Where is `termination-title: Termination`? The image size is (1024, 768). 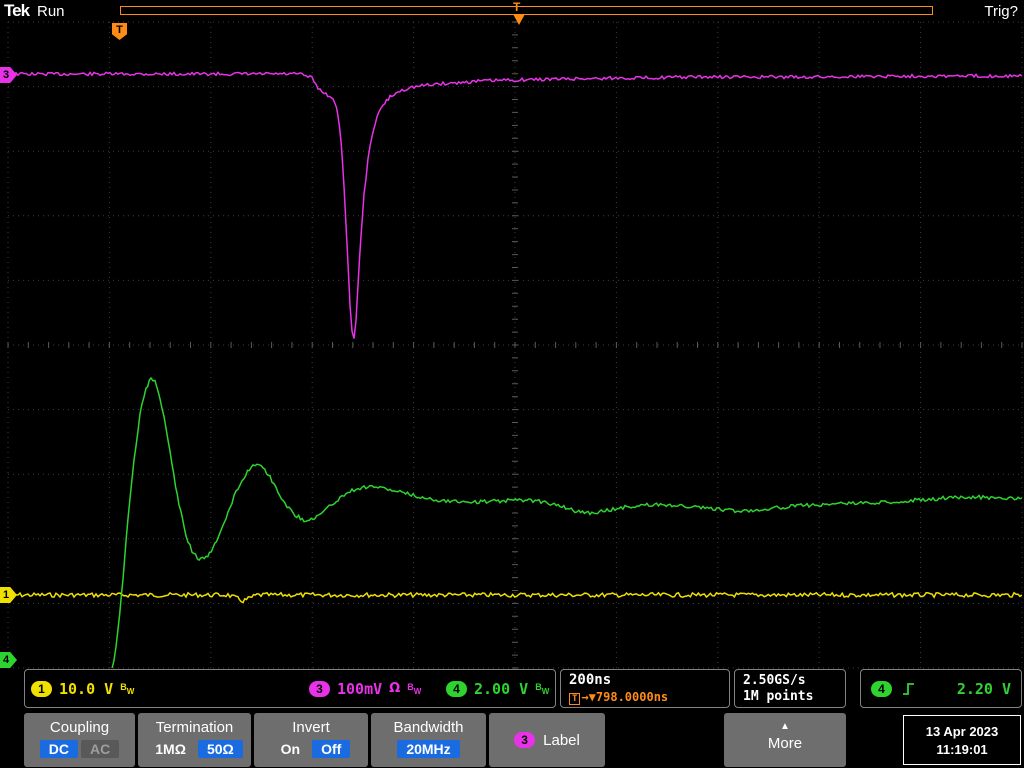 termination-title: Termination is located at coordinates (194, 727).